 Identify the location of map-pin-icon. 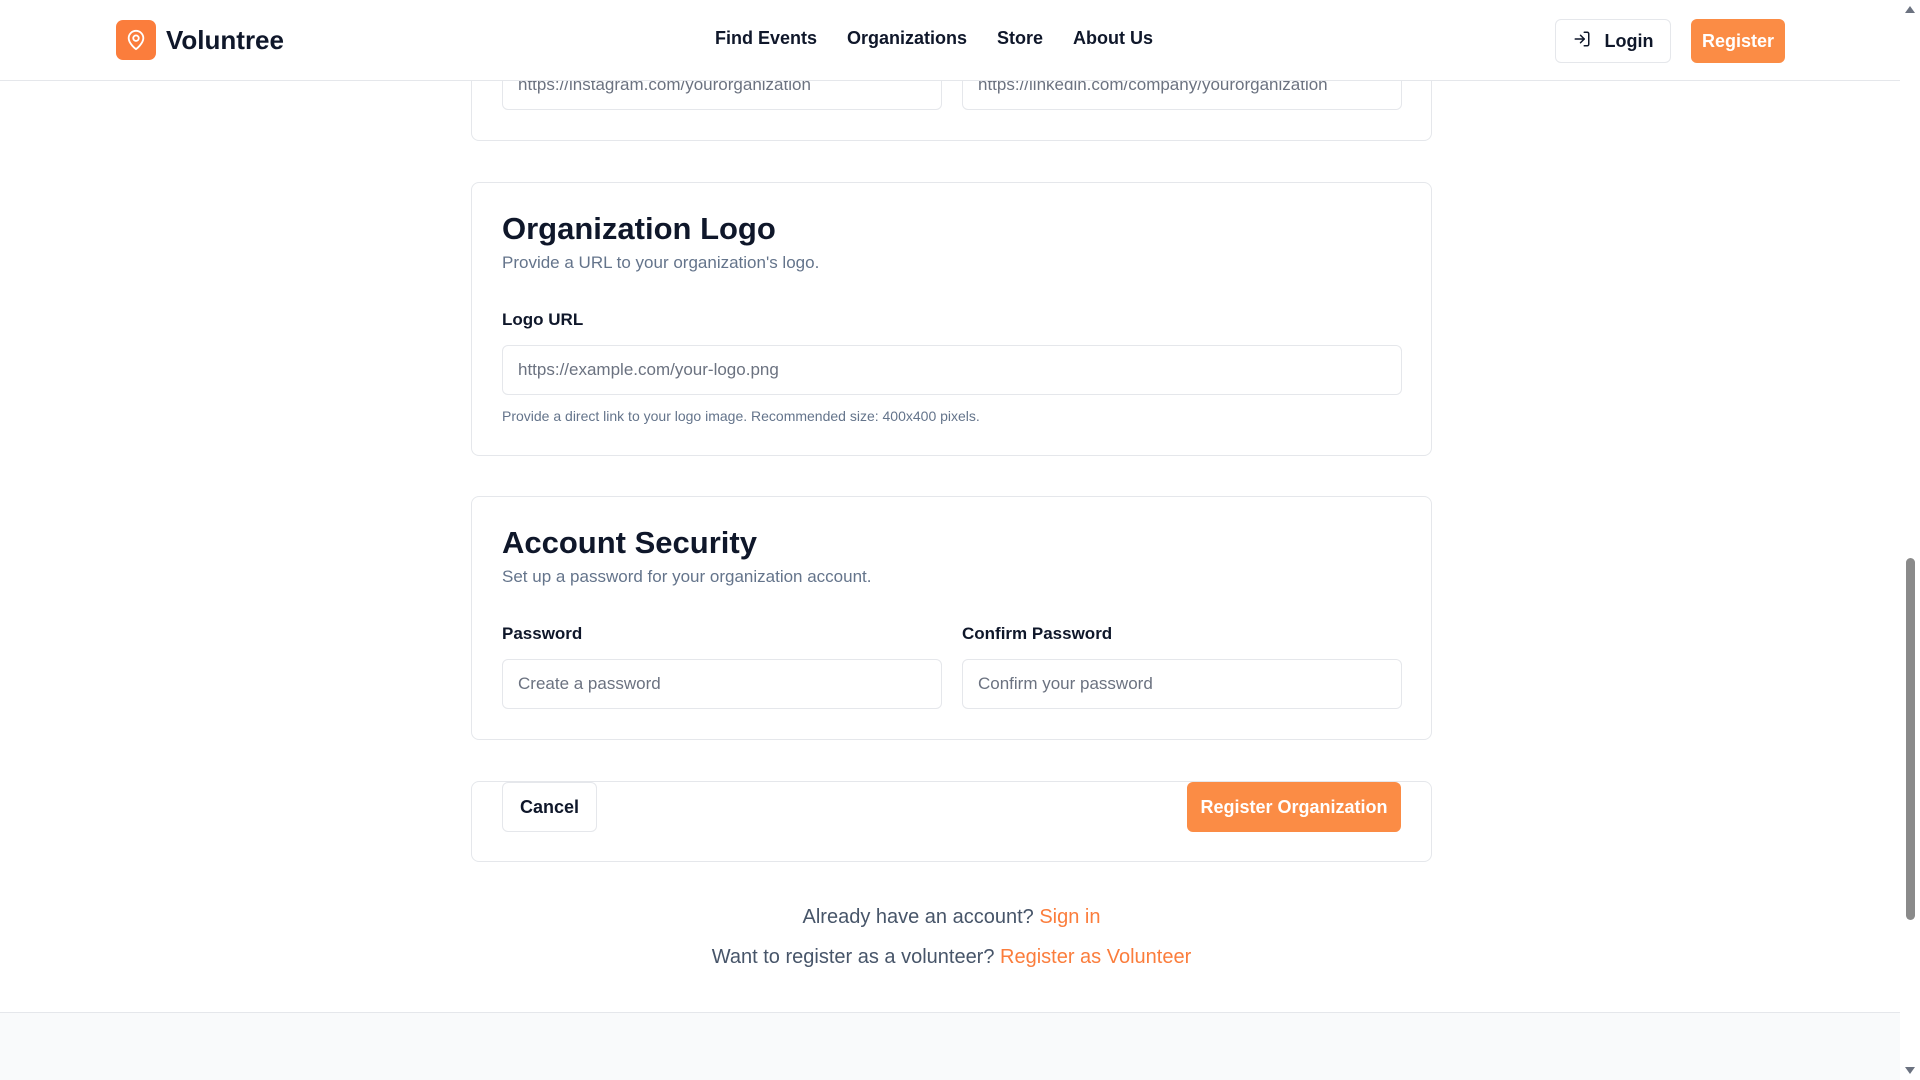
(136, 40).